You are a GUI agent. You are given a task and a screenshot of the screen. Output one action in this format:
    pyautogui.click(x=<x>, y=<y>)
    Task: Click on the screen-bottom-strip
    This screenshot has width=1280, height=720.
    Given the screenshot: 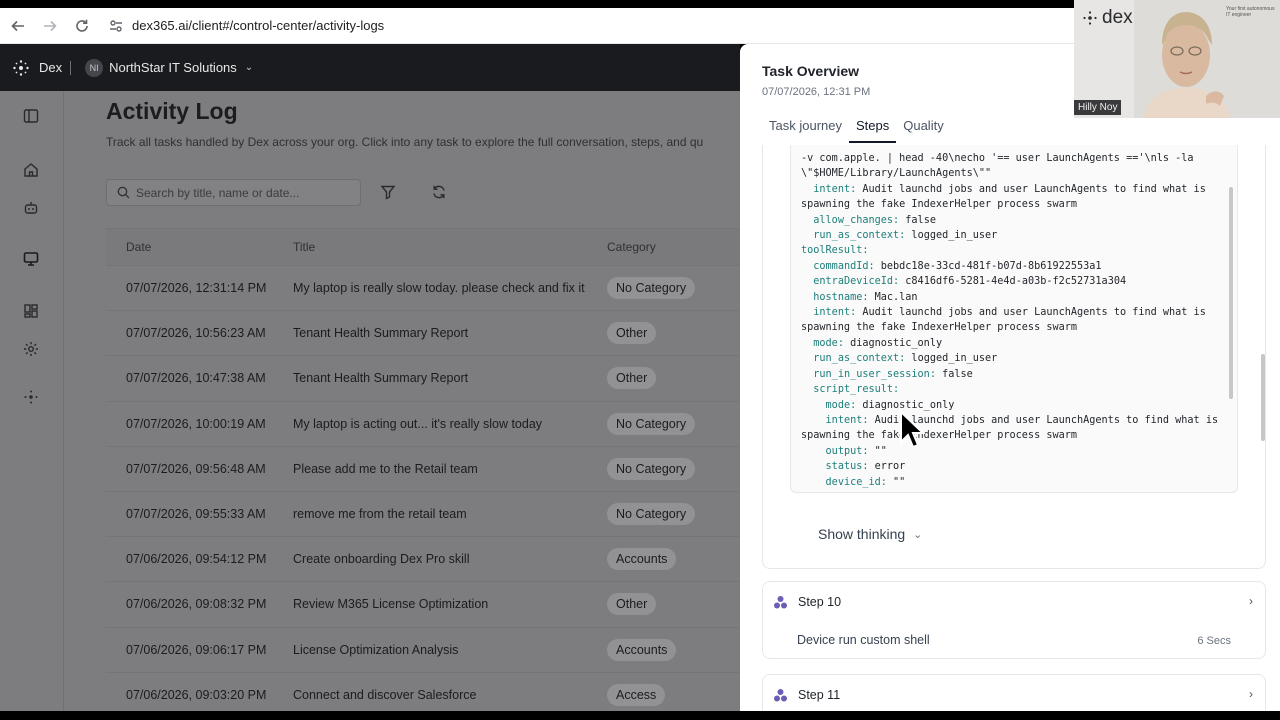 What is the action you would take?
    pyautogui.click(x=640, y=715)
    